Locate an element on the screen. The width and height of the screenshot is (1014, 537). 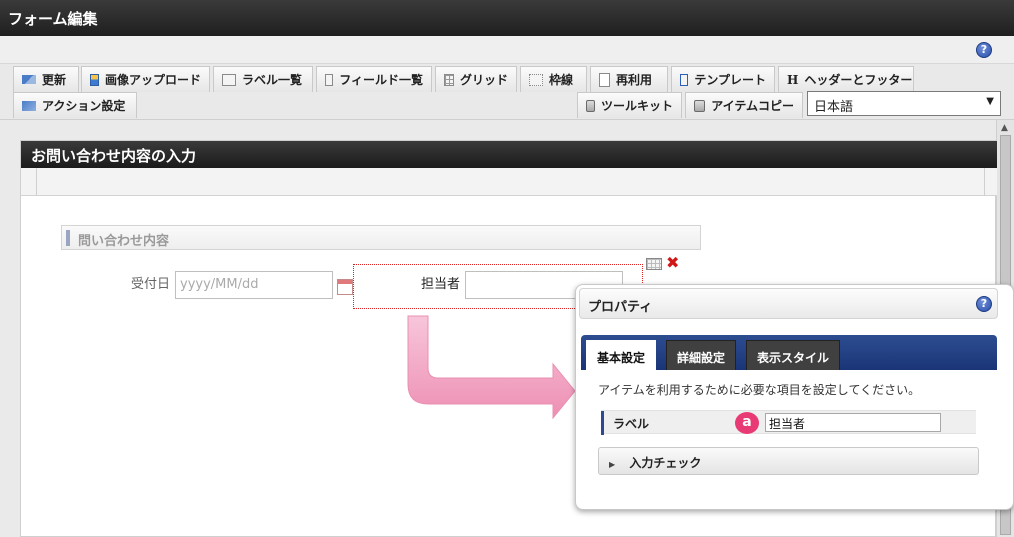
tab-basic-settings: 基本設定 is located at coordinates (621, 355).